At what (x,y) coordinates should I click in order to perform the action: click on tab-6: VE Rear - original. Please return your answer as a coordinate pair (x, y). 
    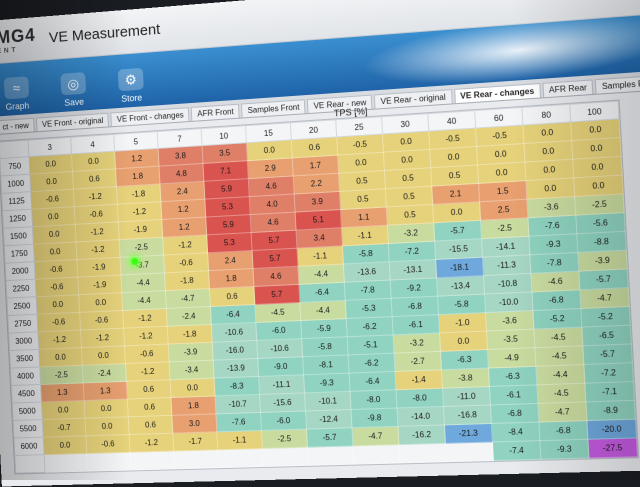
    Looking at the image, I should click on (413, 98).